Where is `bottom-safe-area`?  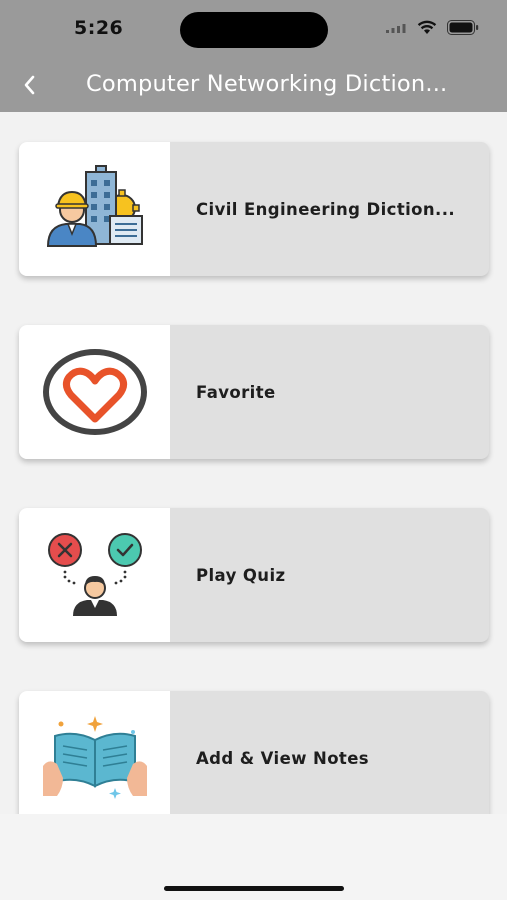
bottom-safe-area is located at coordinates (253, 857).